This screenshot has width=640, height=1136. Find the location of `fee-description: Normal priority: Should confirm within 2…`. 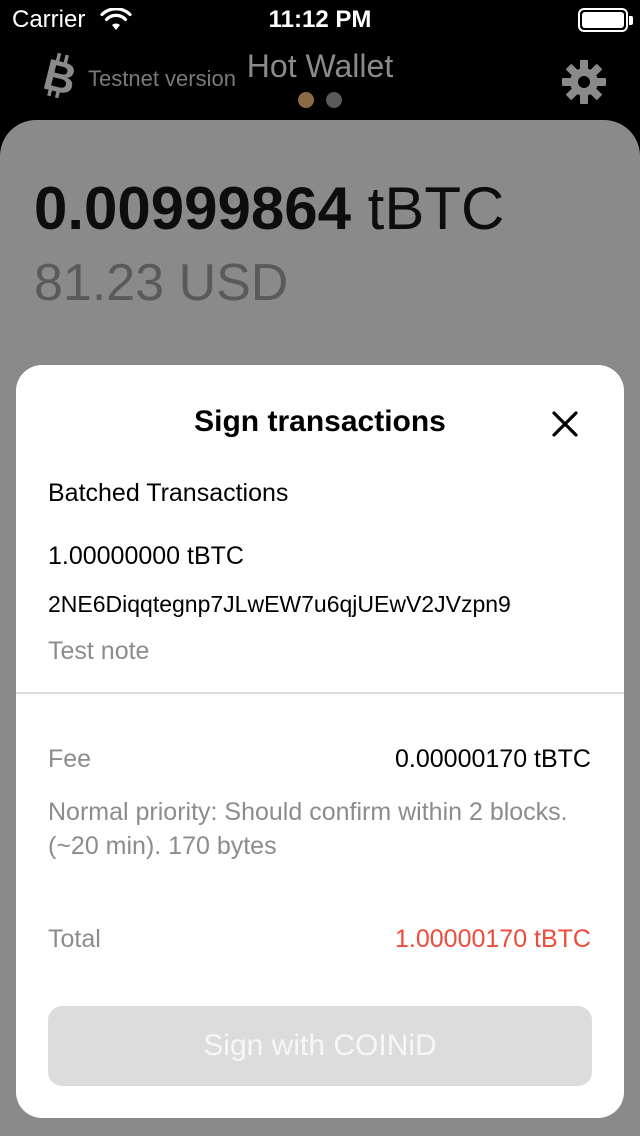

fee-description: Normal priority: Should confirm within 2… is located at coordinates (318, 829).